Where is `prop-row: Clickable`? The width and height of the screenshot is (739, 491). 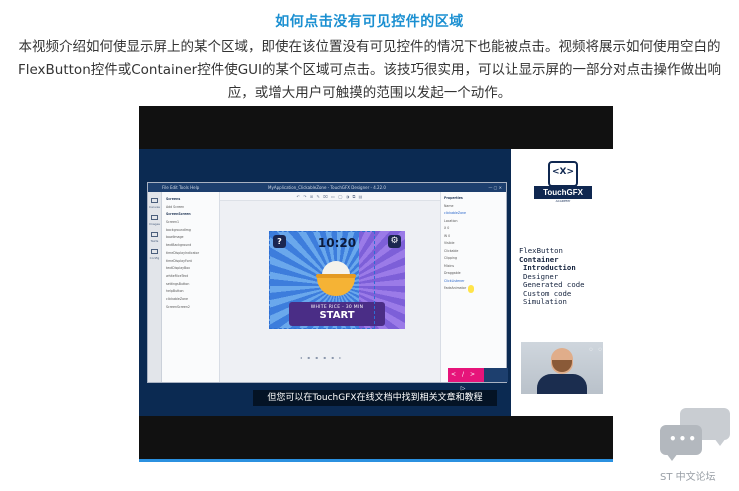
prop-row: Clickable is located at coordinates (451, 250).